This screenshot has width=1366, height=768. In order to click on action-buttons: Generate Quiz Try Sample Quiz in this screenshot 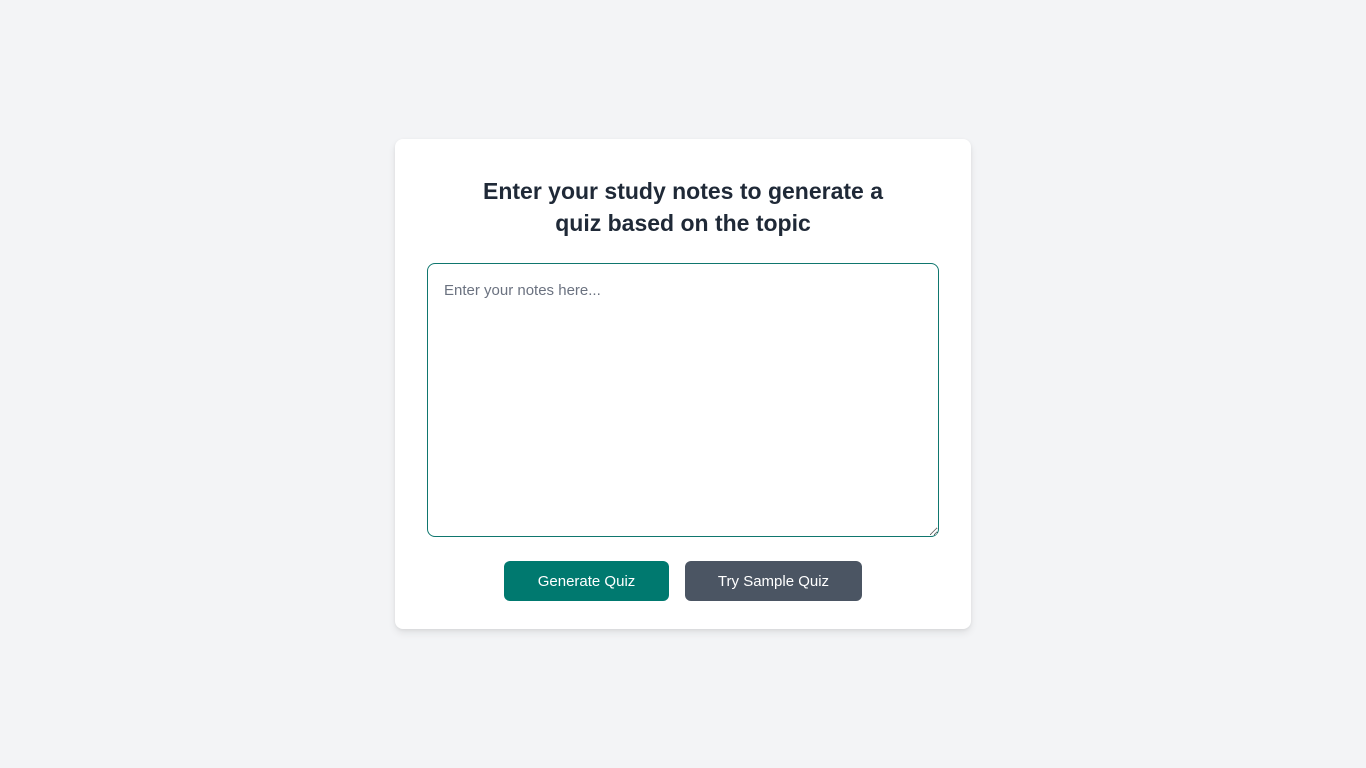, I will do `click(683, 581)`.